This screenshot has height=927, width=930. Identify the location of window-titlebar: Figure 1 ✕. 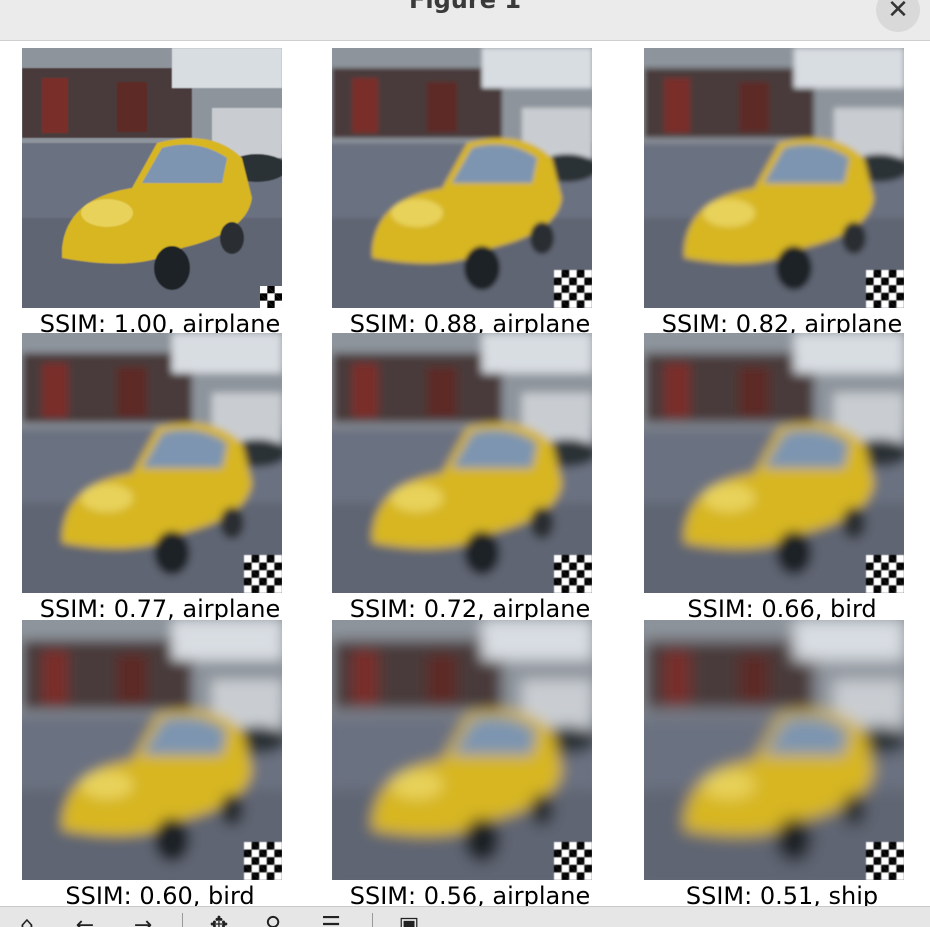
(465, 20).